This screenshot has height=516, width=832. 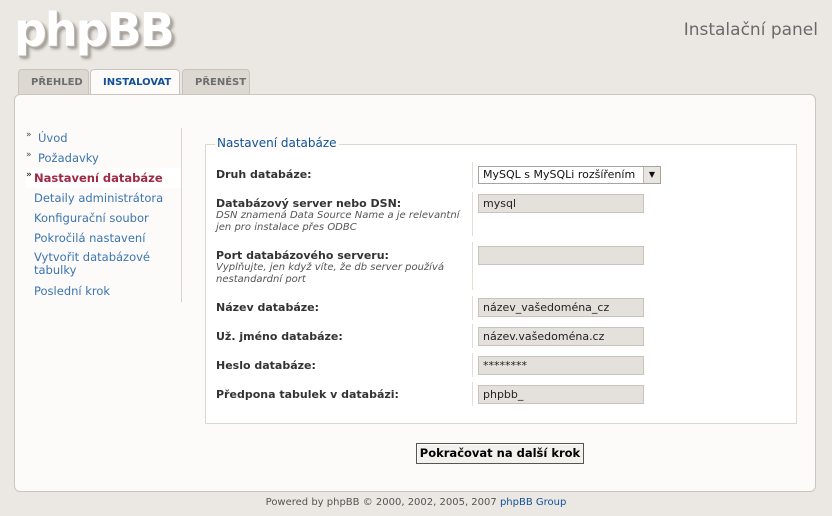 I want to click on db-type-label: Druh databáze:, so click(x=264, y=174).